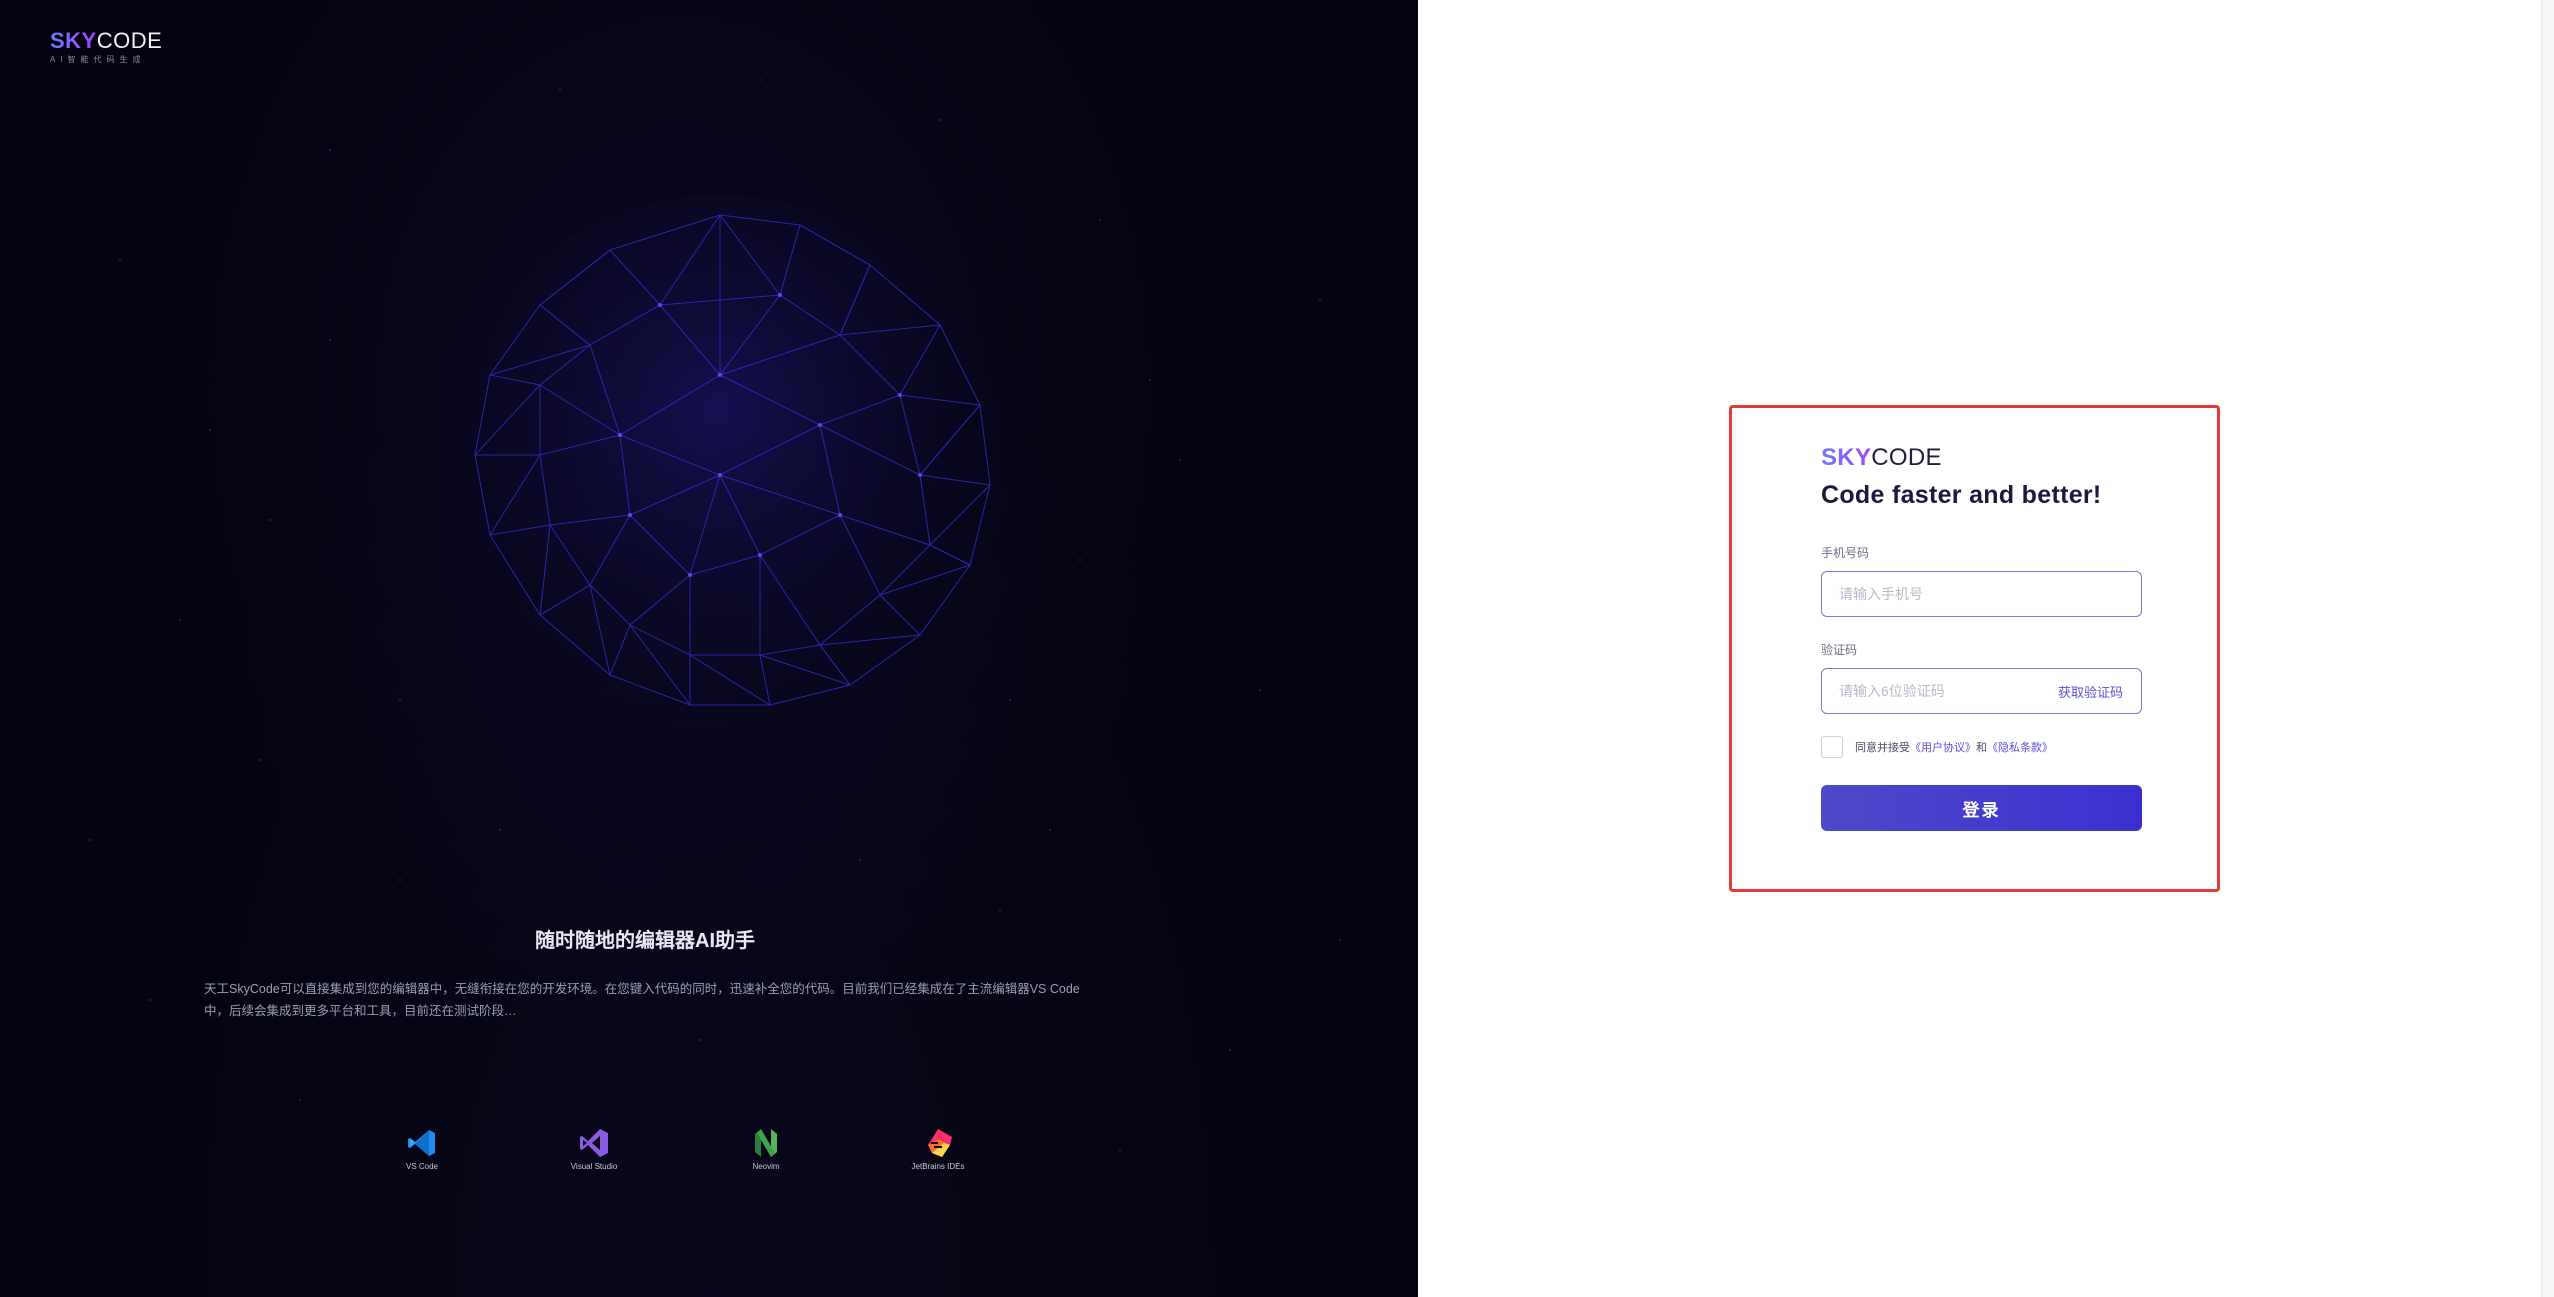  I want to click on brand-logo-text: SKYCODE, so click(106, 41).